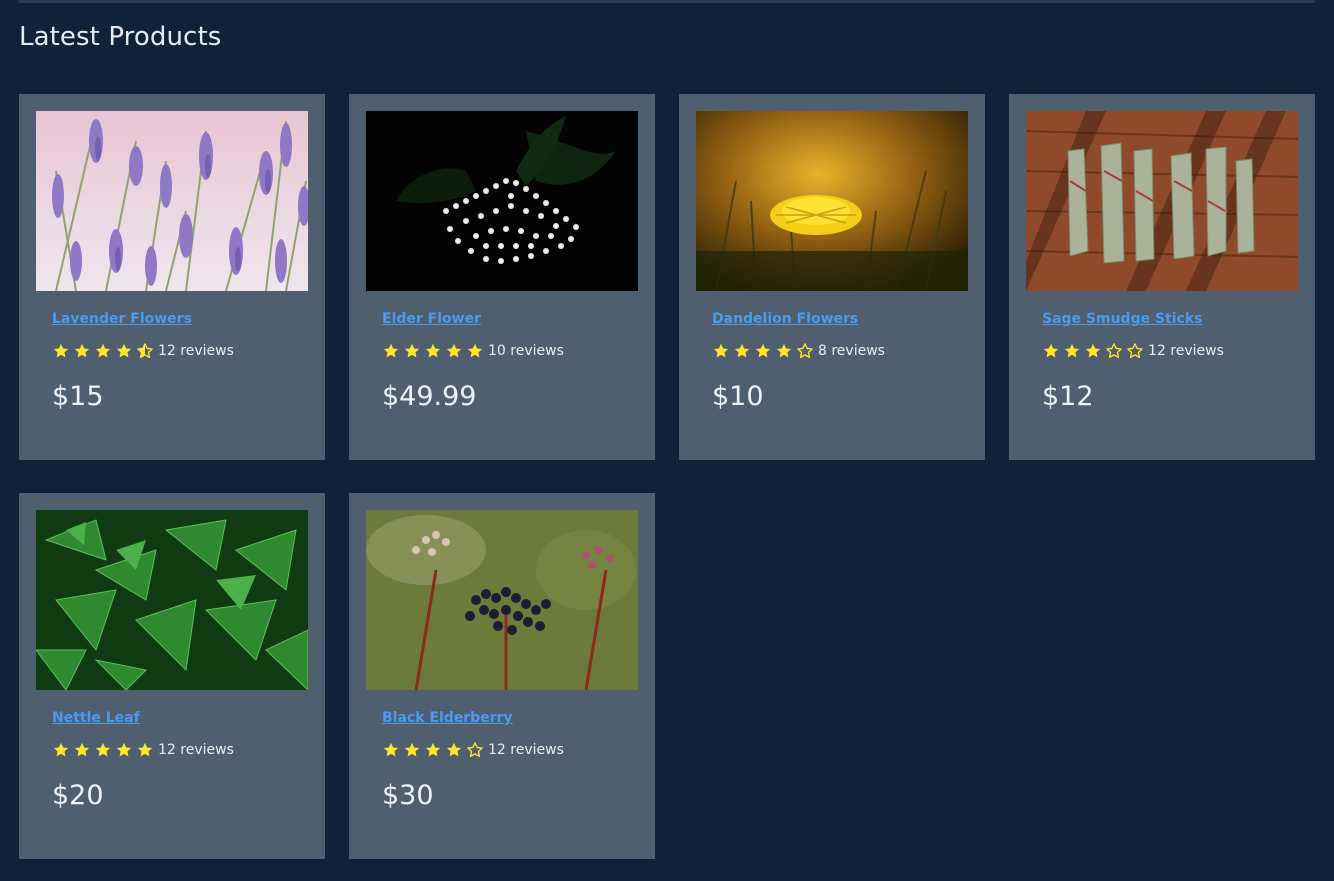  Describe the element at coordinates (447, 718) in the screenshot. I see `product-name-link: Black Elderberry` at that location.